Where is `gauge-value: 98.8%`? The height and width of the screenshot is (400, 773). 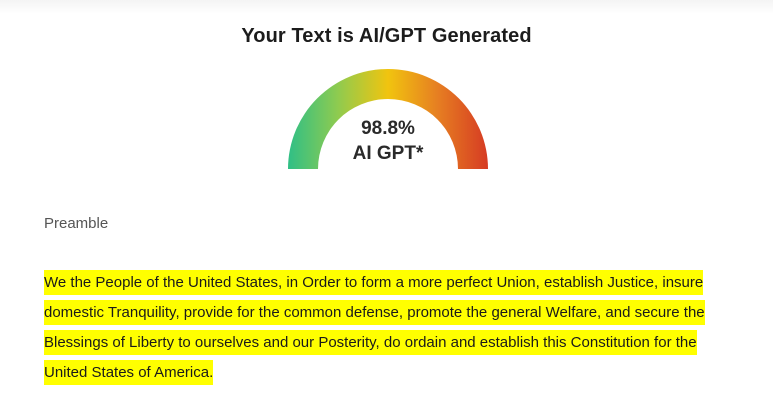
gauge-value: 98.8% is located at coordinates (388, 128).